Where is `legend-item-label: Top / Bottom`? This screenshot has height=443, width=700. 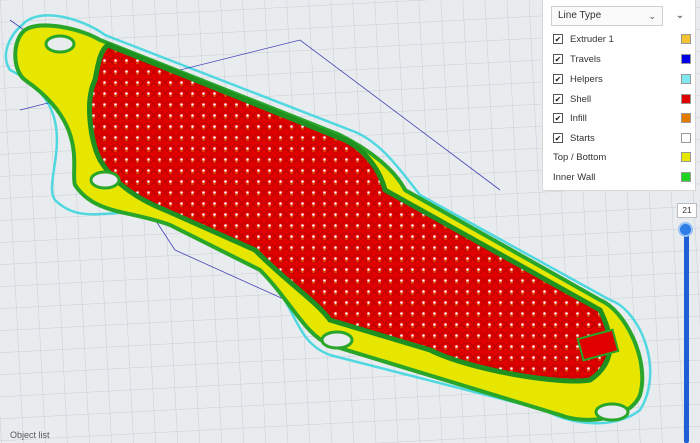 legend-item-label: Top / Bottom is located at coordinates (580, 157).